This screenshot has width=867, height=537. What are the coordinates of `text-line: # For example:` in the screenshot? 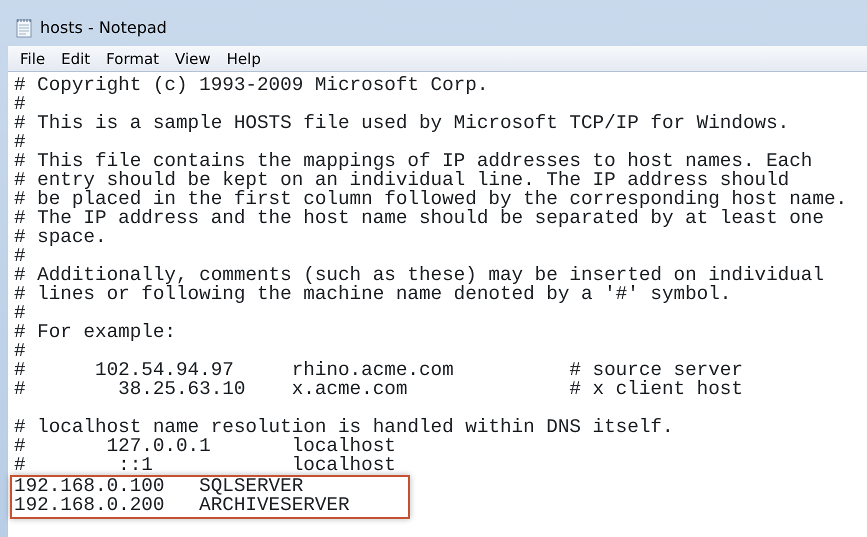 It's located at (95, 332).